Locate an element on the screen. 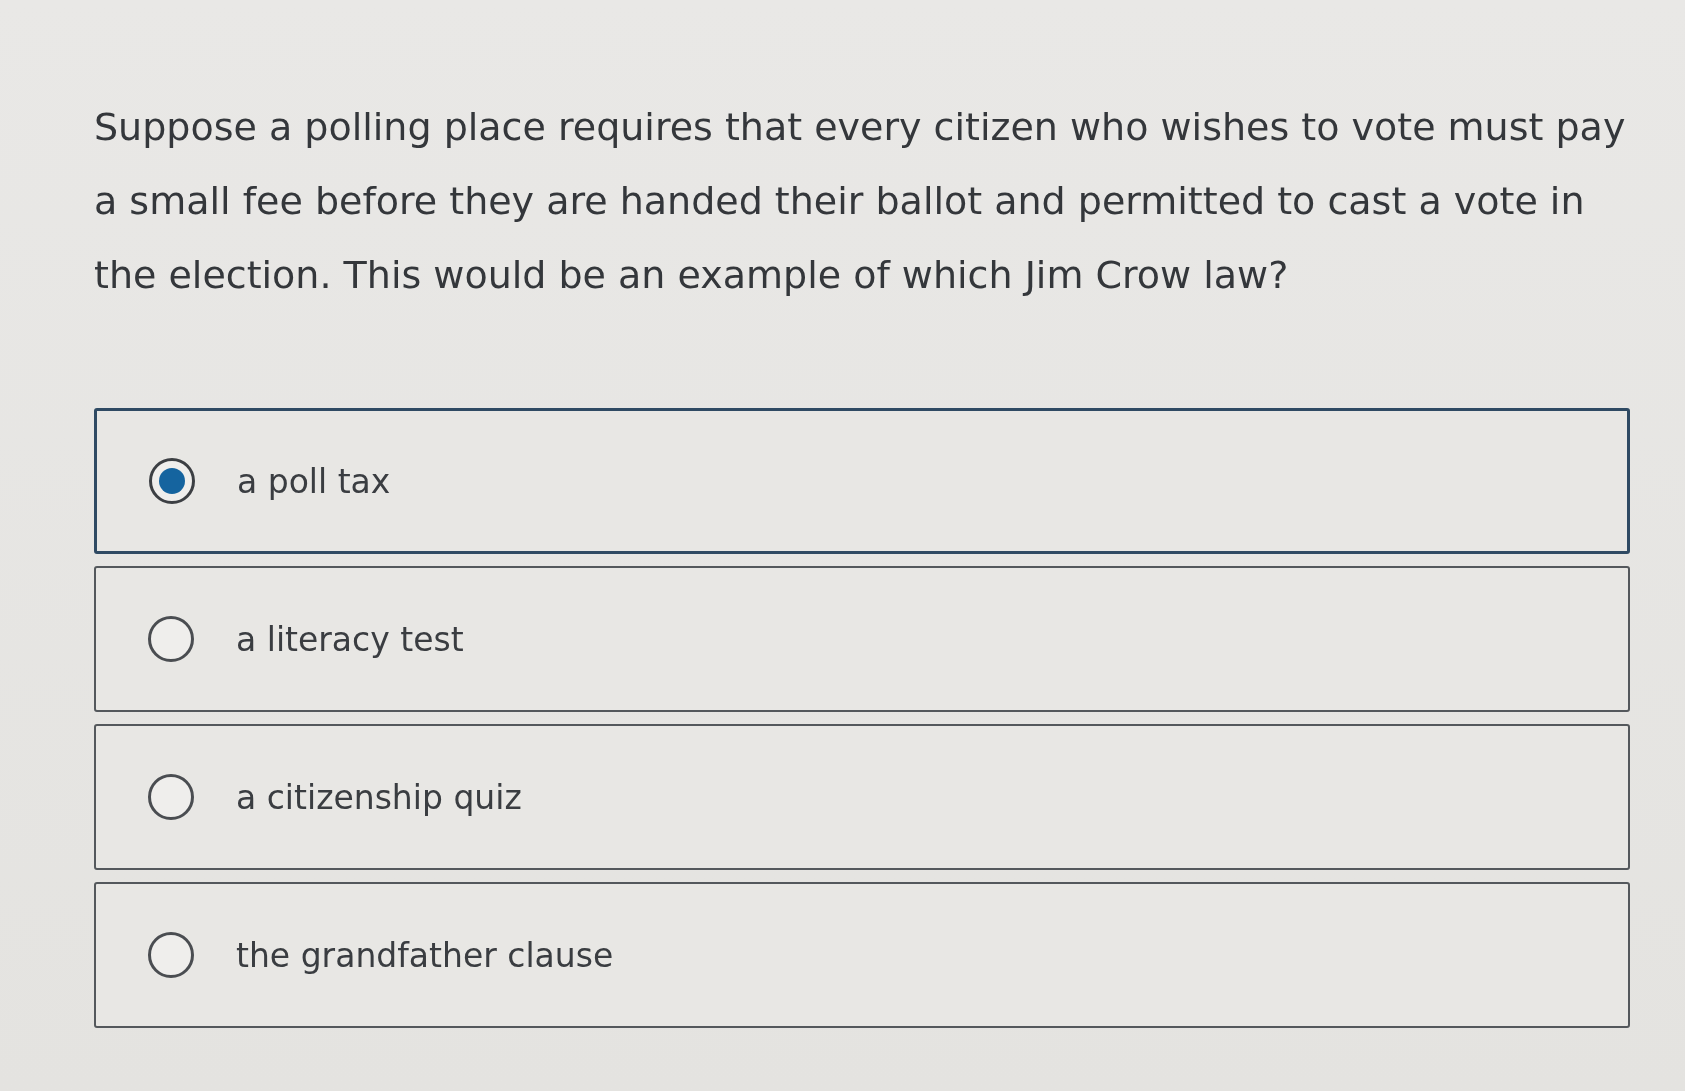 The height and width of the screenshot is (1091, 1685). option-label: a citizenship quiz is located at coordinates (379, 797).